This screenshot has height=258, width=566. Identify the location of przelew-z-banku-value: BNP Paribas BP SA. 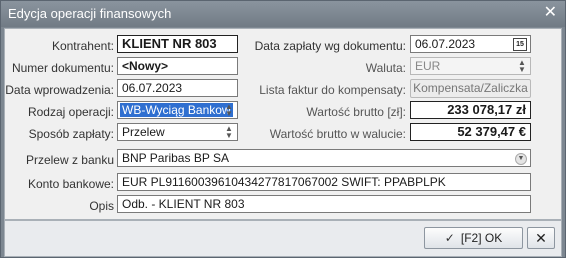
(175, 158).